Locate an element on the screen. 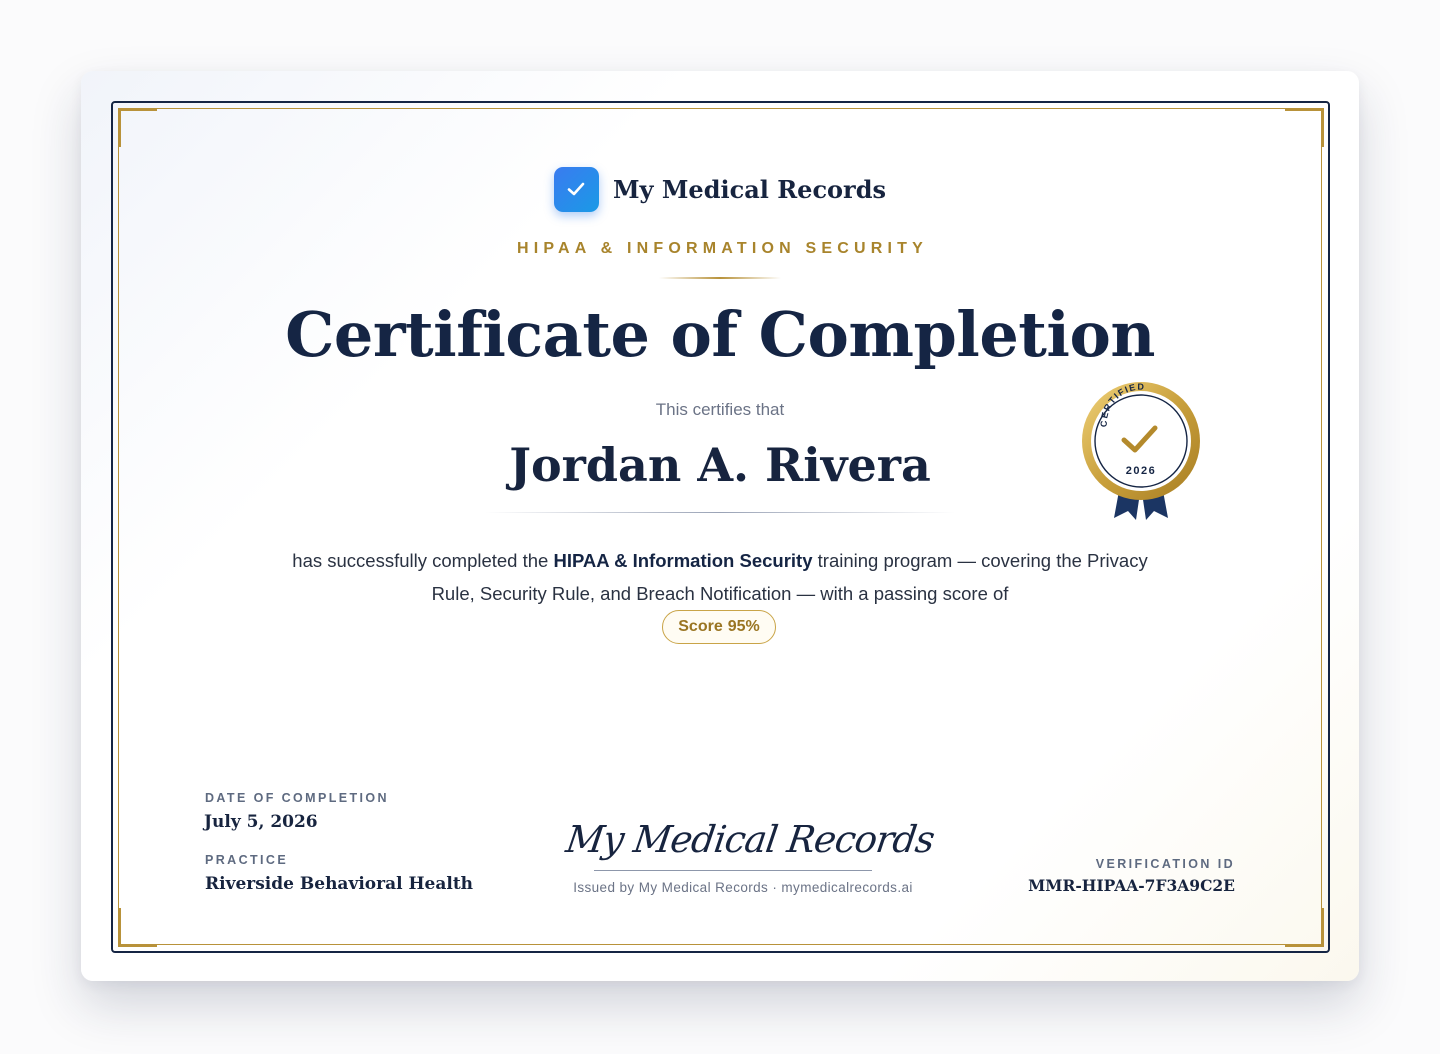 This screenshot has width=1440, height=1054. recipient-name: Jordan A. Rivera is located at coordinates (720, 465).